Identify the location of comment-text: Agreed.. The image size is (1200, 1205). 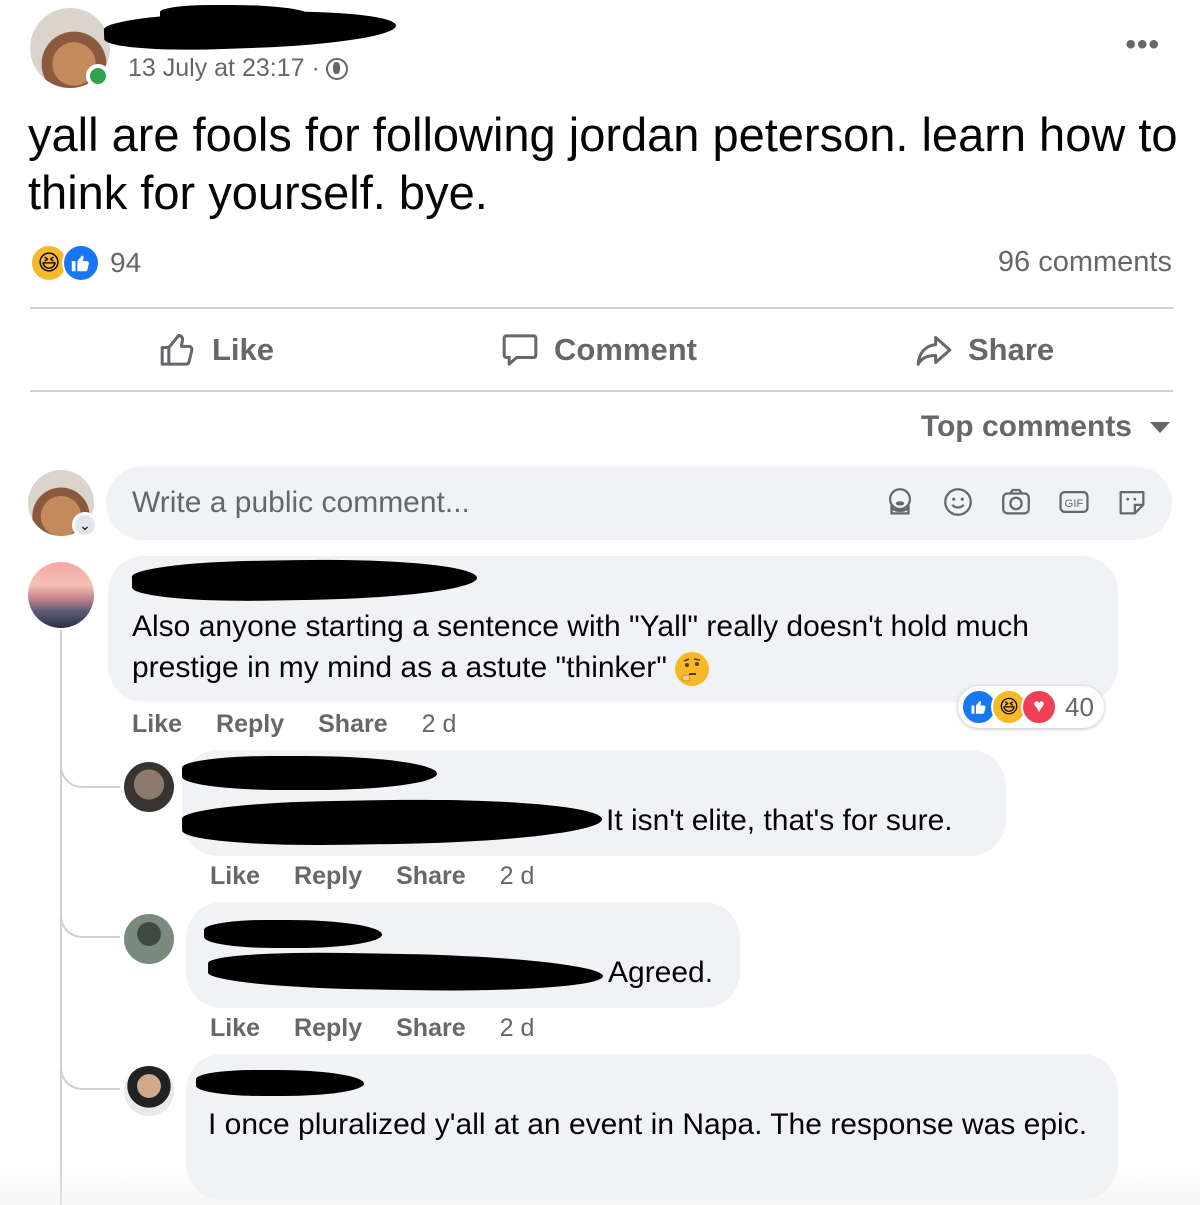
(661, 972).